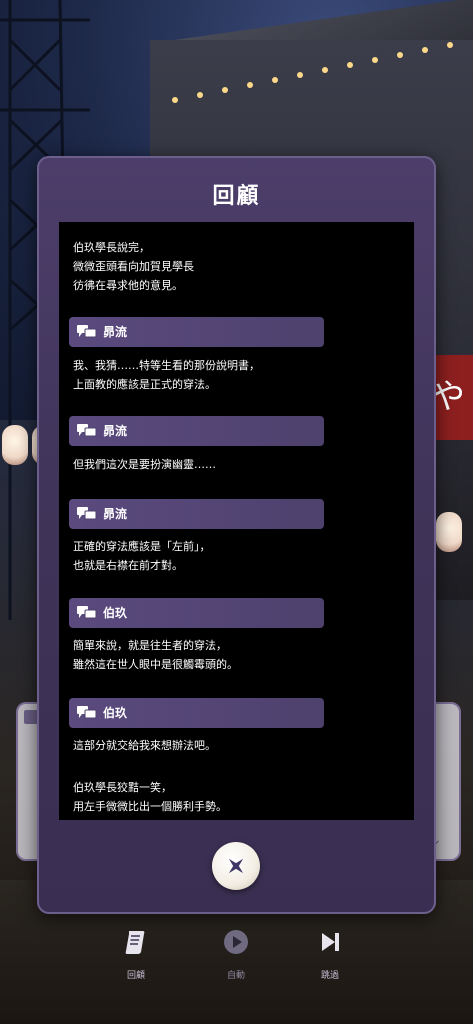 The width and height of the screenshot is (473, 1024). What do you see at coordinates (155, 655) in the screenshot?
I see `log-text: 簡單來說，就是往生者的穿法， 雖然這在世人眼中是很觸霉頭的。` at bounding box center [155, 655].